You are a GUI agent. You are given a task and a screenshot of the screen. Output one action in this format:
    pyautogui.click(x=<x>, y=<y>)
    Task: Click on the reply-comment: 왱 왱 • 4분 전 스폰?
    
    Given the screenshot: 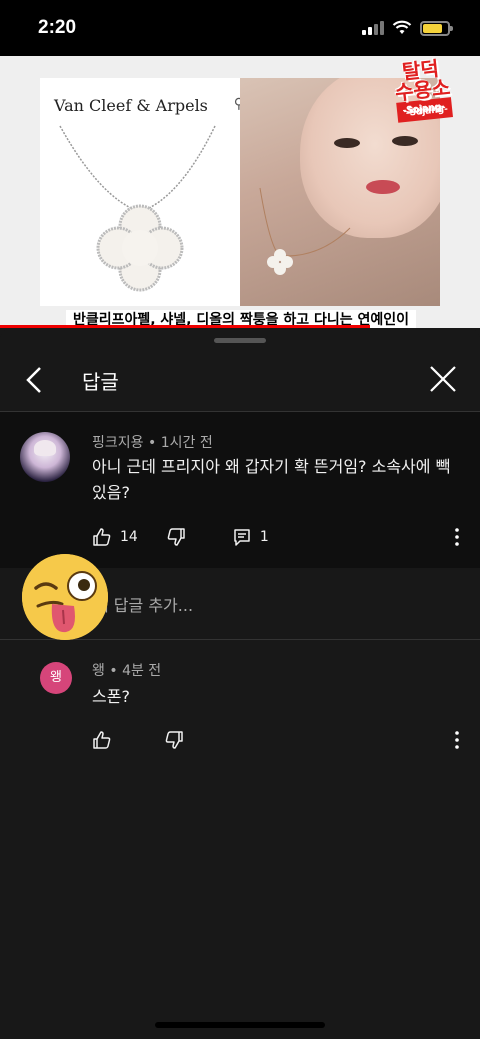 What is the action you would take?
    pyautogui.click(x=240, y=705)
    